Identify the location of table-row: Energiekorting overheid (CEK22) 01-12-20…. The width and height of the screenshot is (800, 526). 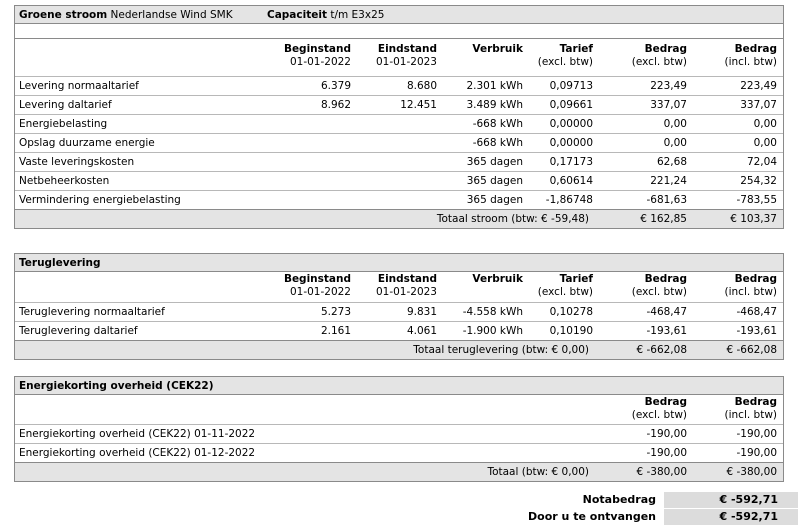
(399, 453).